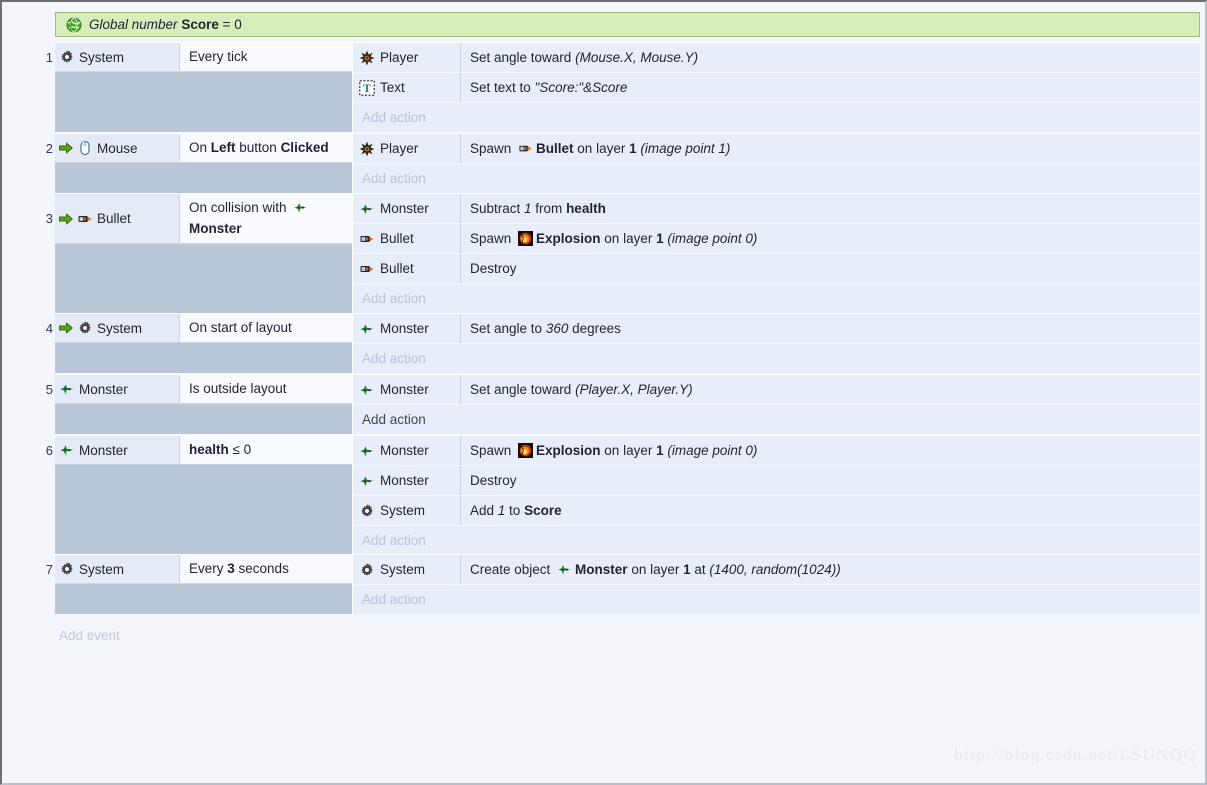 The width and height of the screenshot is (1207, 785). I want to click on action-row: Monster Set angle to 360 degrees, so click(776, 329).